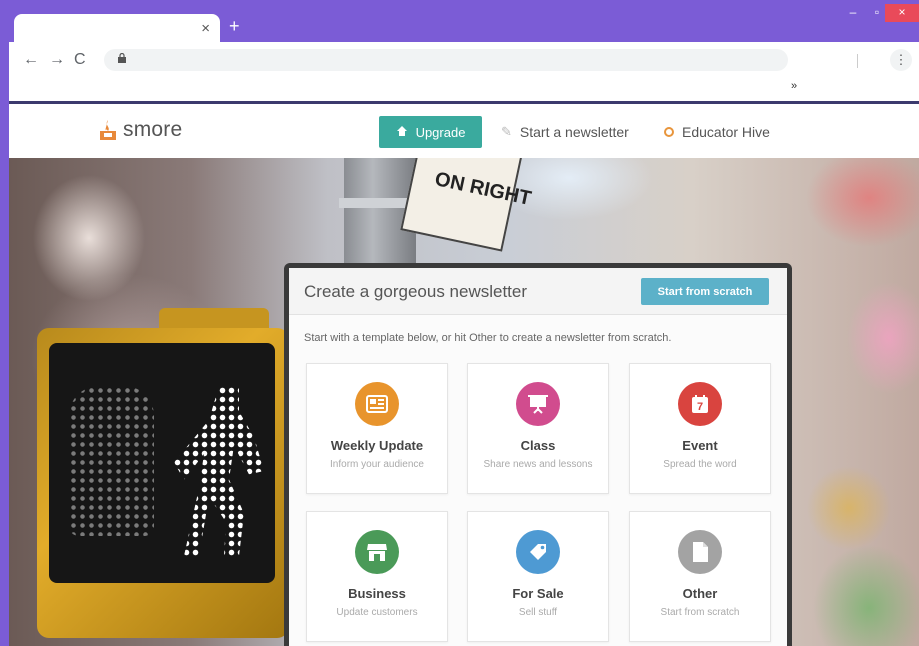 Image resolution: width=919 pixels, height=646 pixels. I want to click on price-tag-icon, so click(538, 552).